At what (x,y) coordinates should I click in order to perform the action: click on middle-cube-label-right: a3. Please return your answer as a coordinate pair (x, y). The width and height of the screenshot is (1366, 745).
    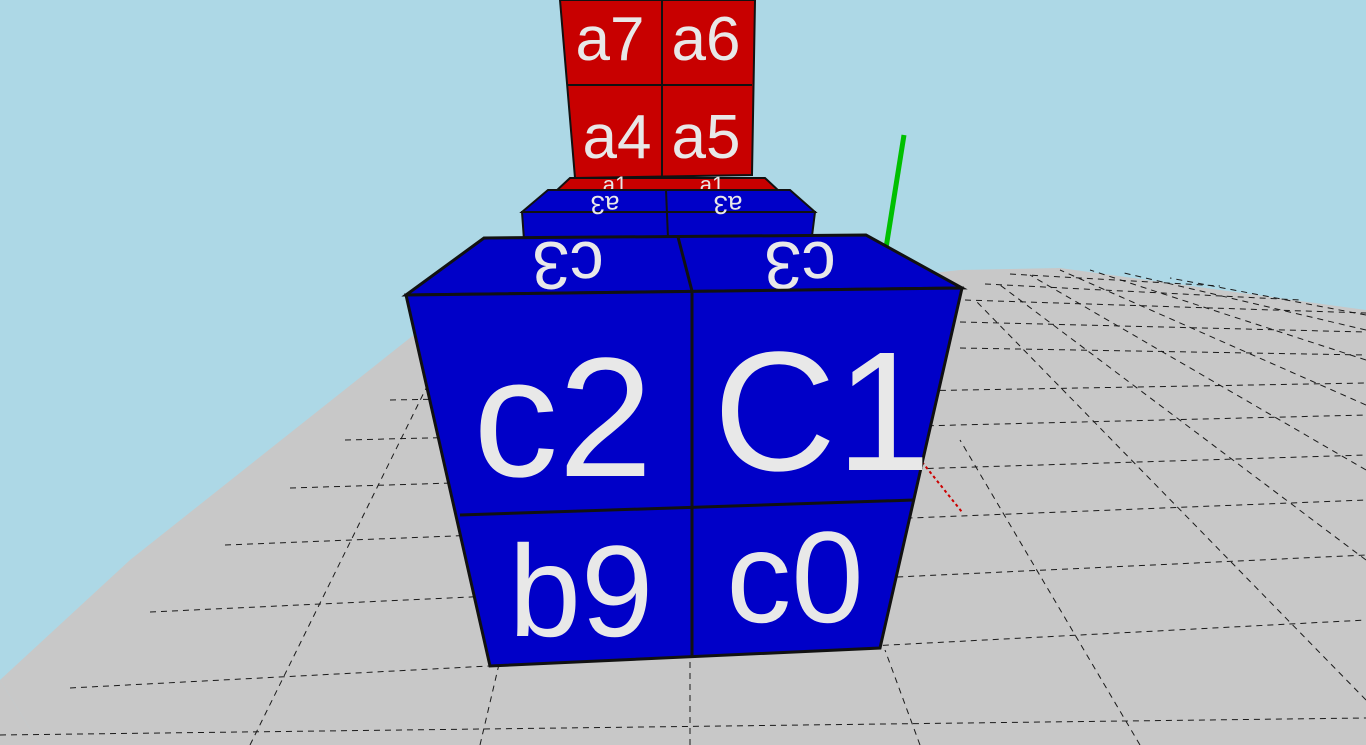
    Looking at the image, I should click on (728, 205).